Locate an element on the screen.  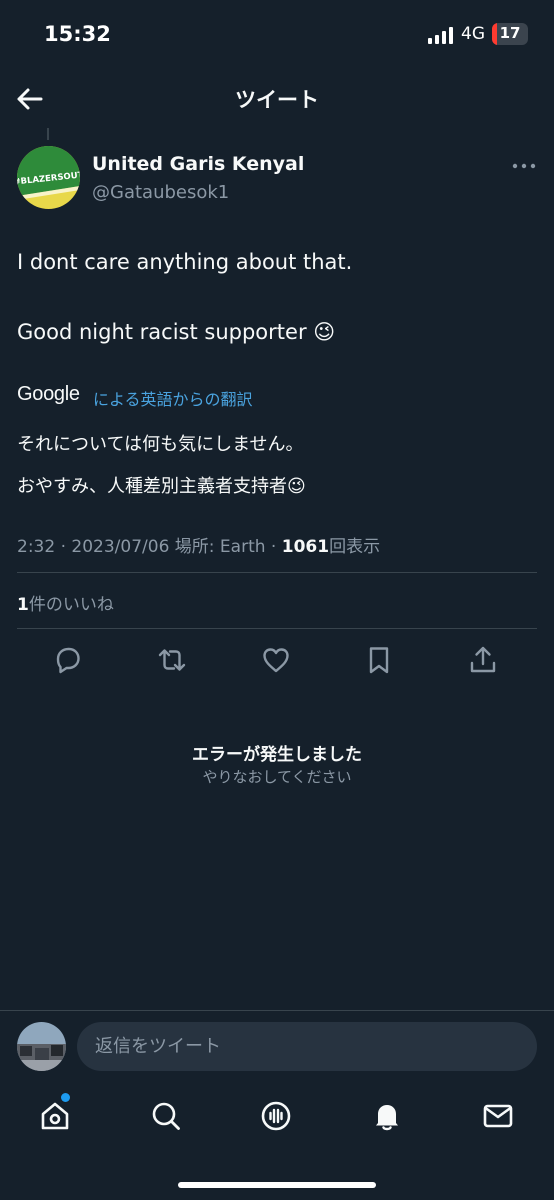
page-title: ツイート is located at coordinates (277, 100).